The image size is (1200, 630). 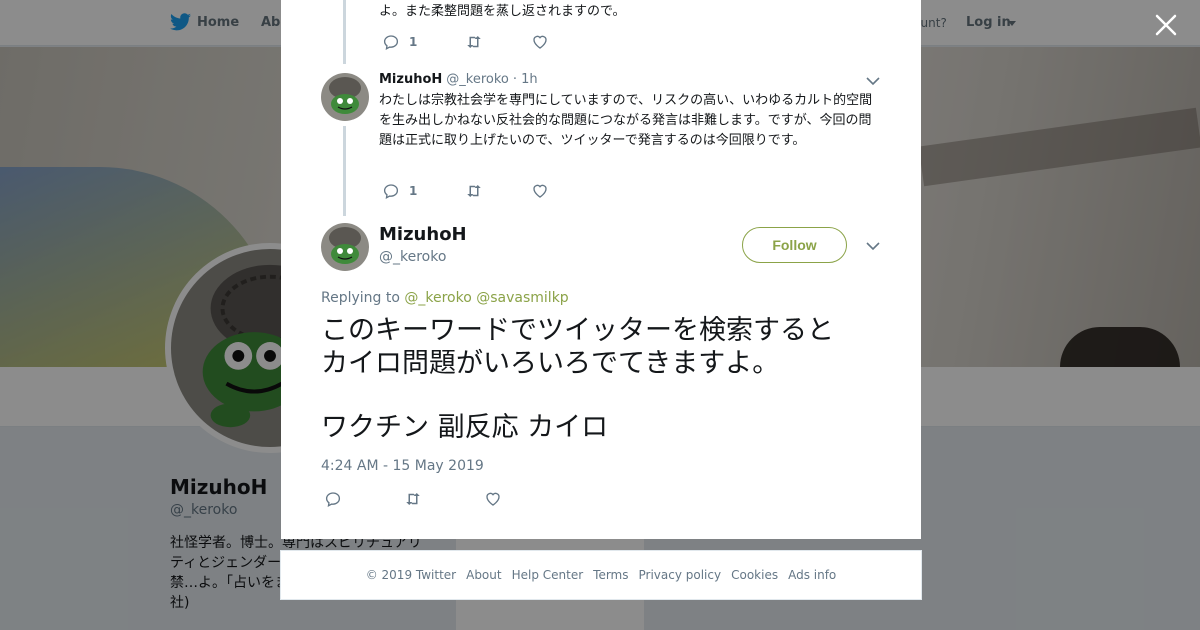 What do you see at coordinates (812, 575) in the screenshot?
I see `footer-ads-link: Ads info` at bounding box center [812, 575].